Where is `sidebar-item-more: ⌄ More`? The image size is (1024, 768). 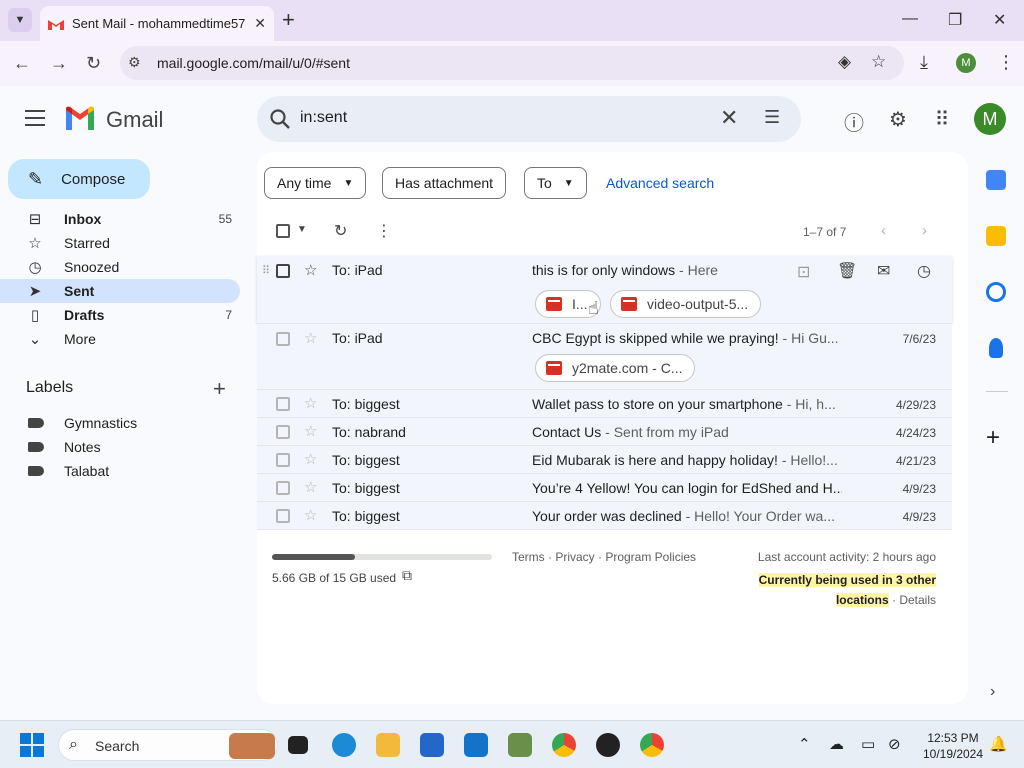 sidebar-item-more: ⌄ More is located at coordinates (120, 339).